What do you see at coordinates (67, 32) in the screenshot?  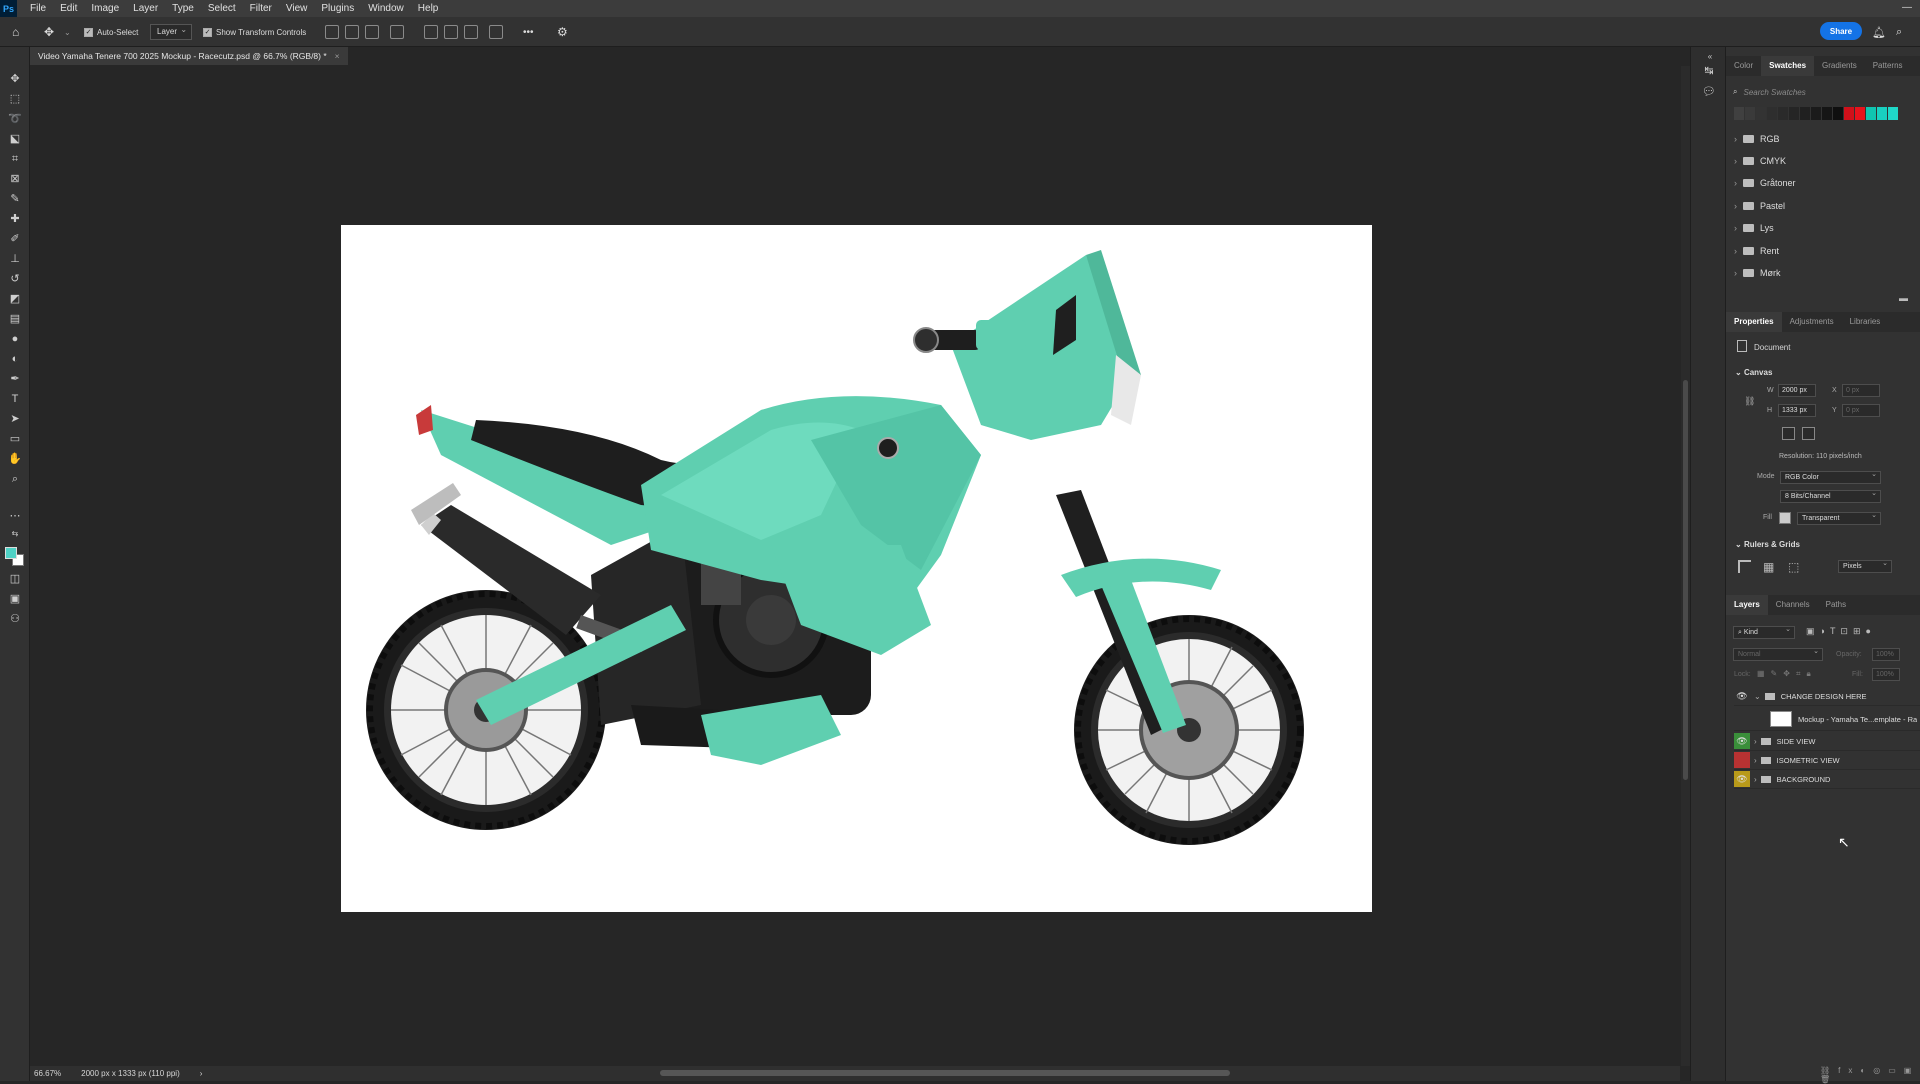 I see `tool-preset-chevron-icon: ⌄` at bounding box center [67, 32].